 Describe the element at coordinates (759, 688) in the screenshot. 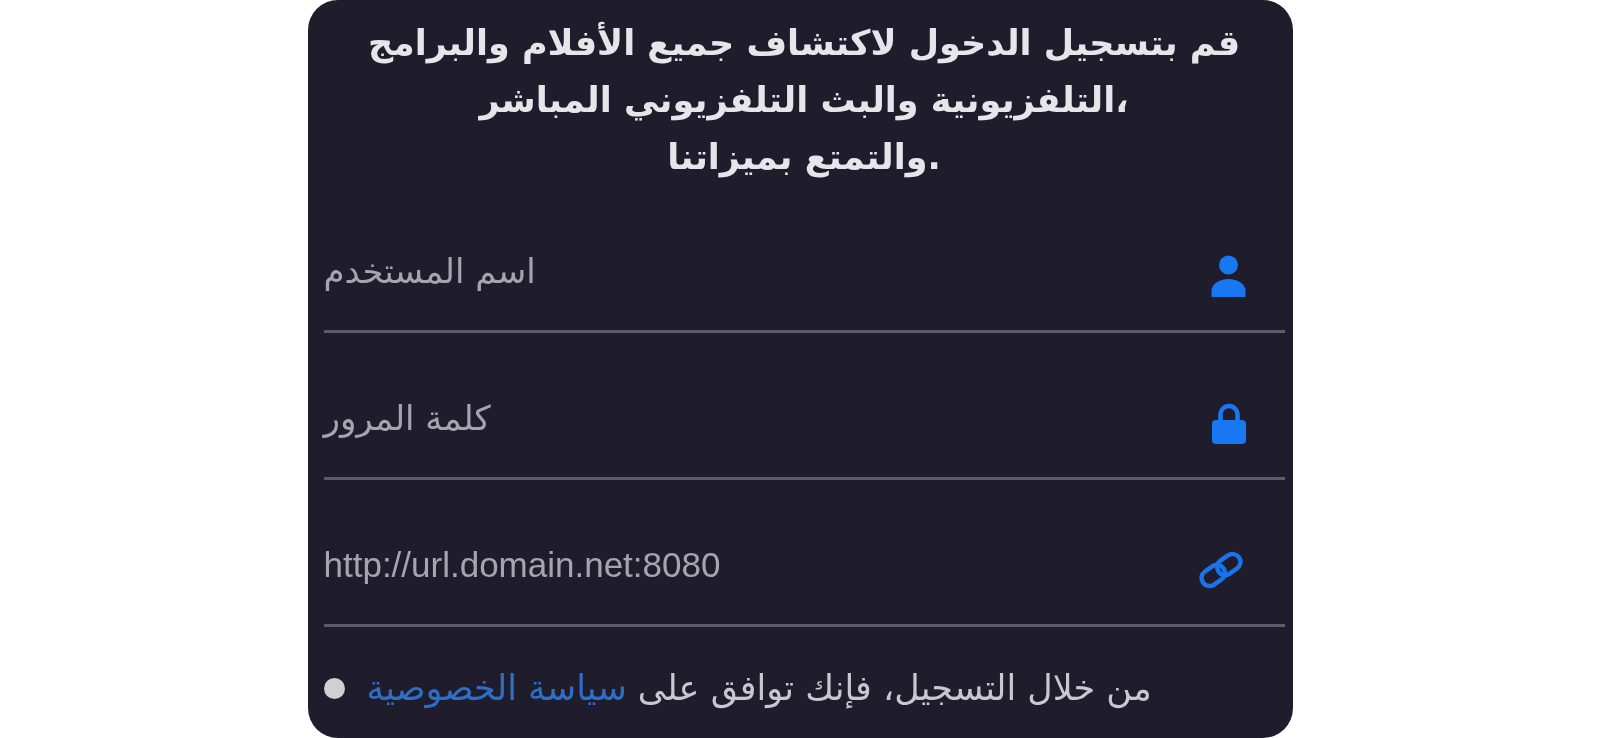

I see `terms-text: من خلال التسجيل، فإنك توافق على سياسة الخصوصية` at that location.